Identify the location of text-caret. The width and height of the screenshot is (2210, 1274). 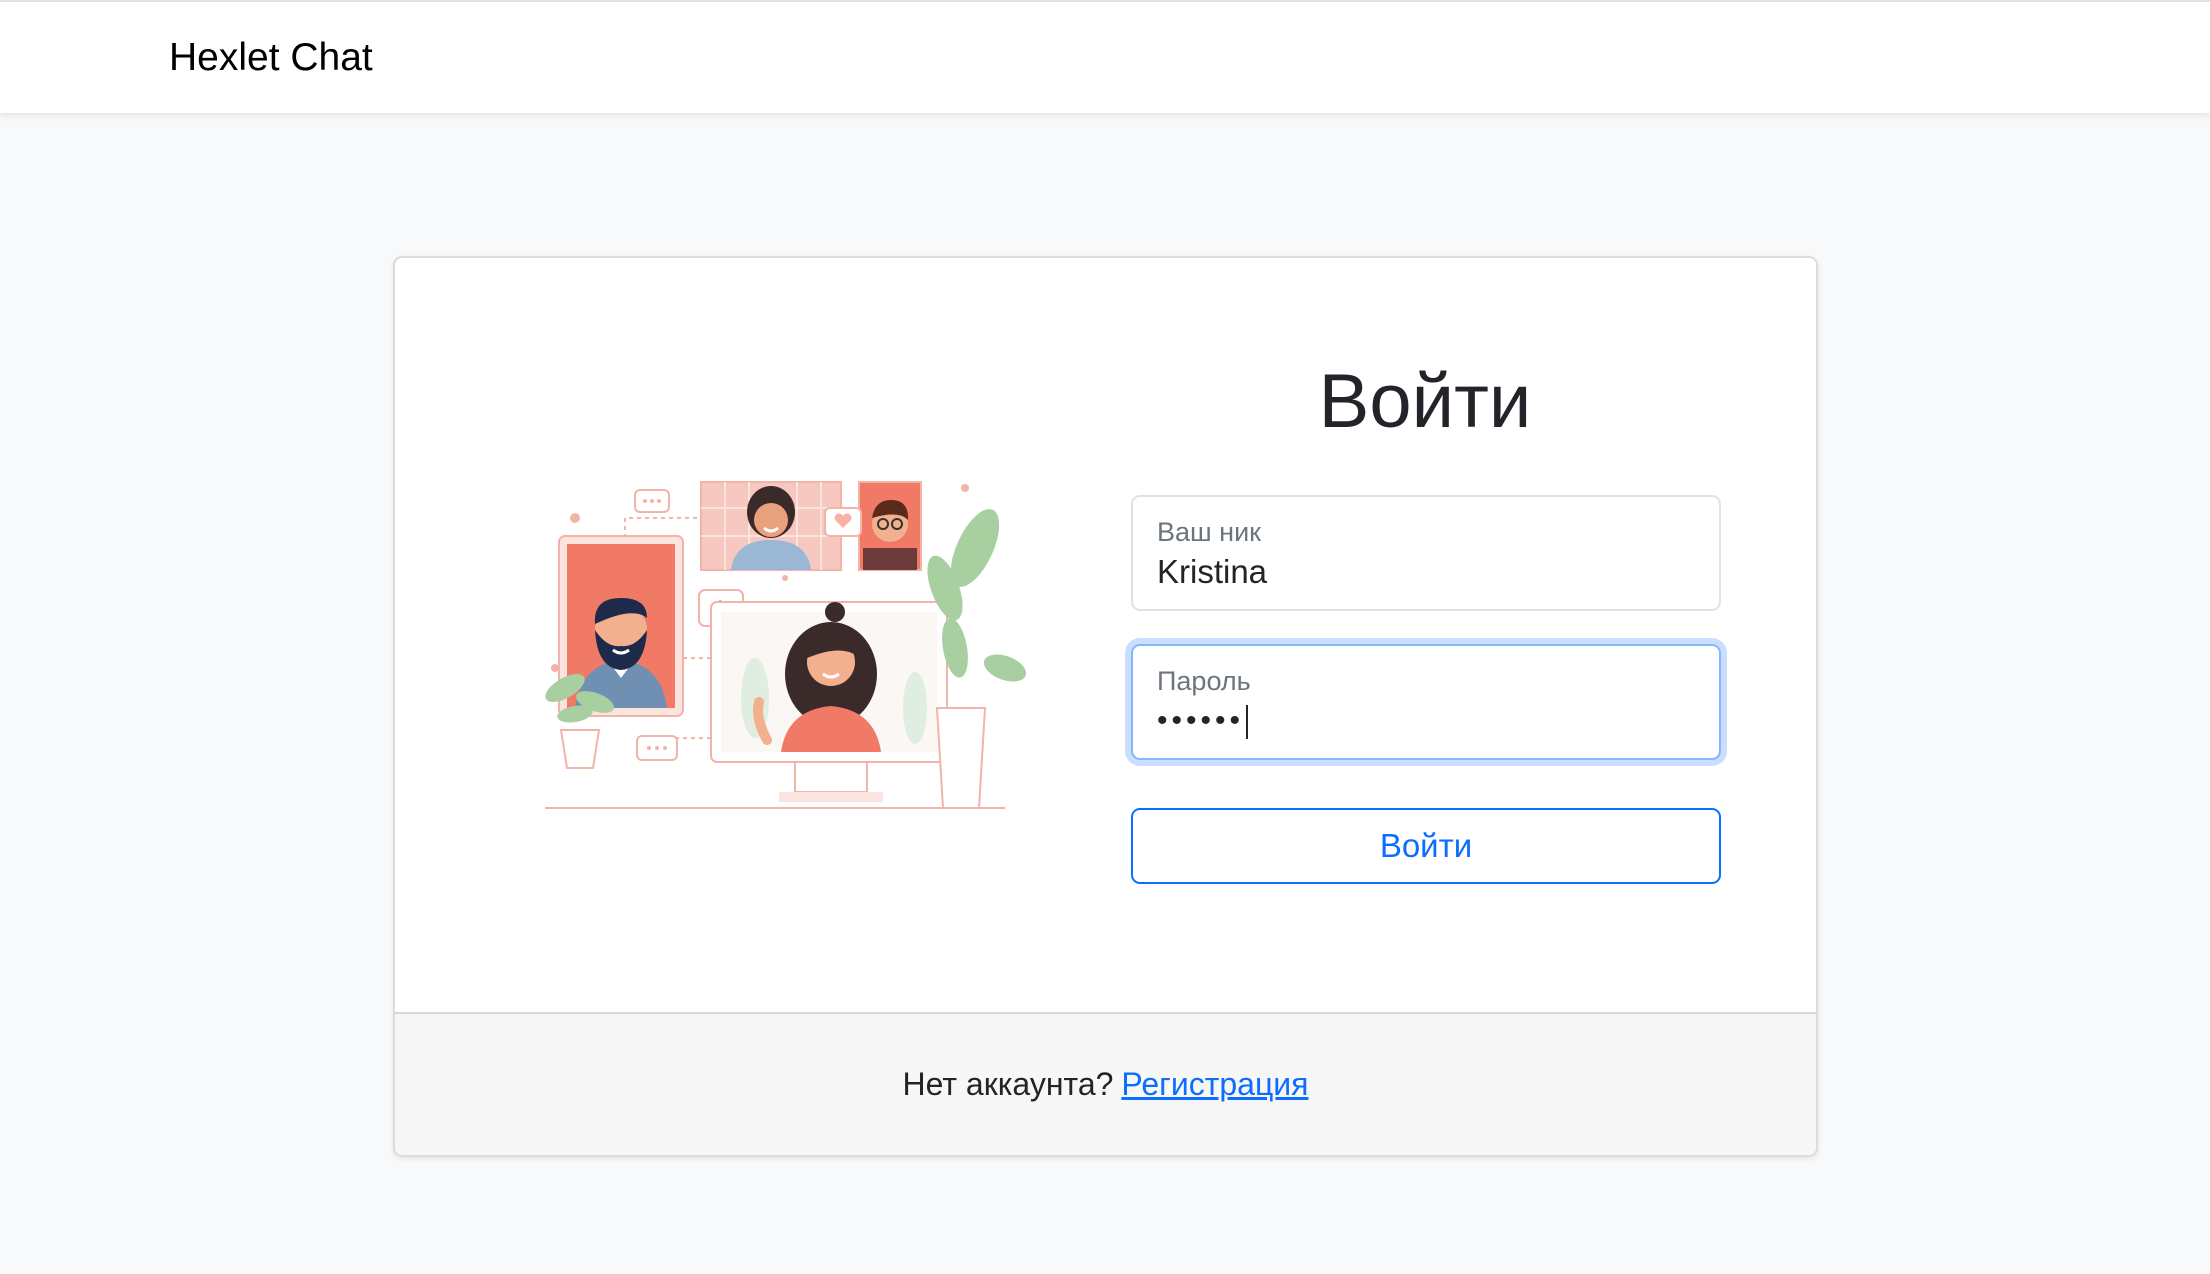
(1247, 722).